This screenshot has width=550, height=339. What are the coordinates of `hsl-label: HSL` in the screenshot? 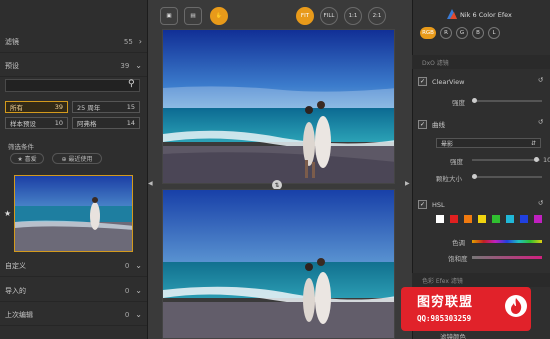 It's located at (438, 204).